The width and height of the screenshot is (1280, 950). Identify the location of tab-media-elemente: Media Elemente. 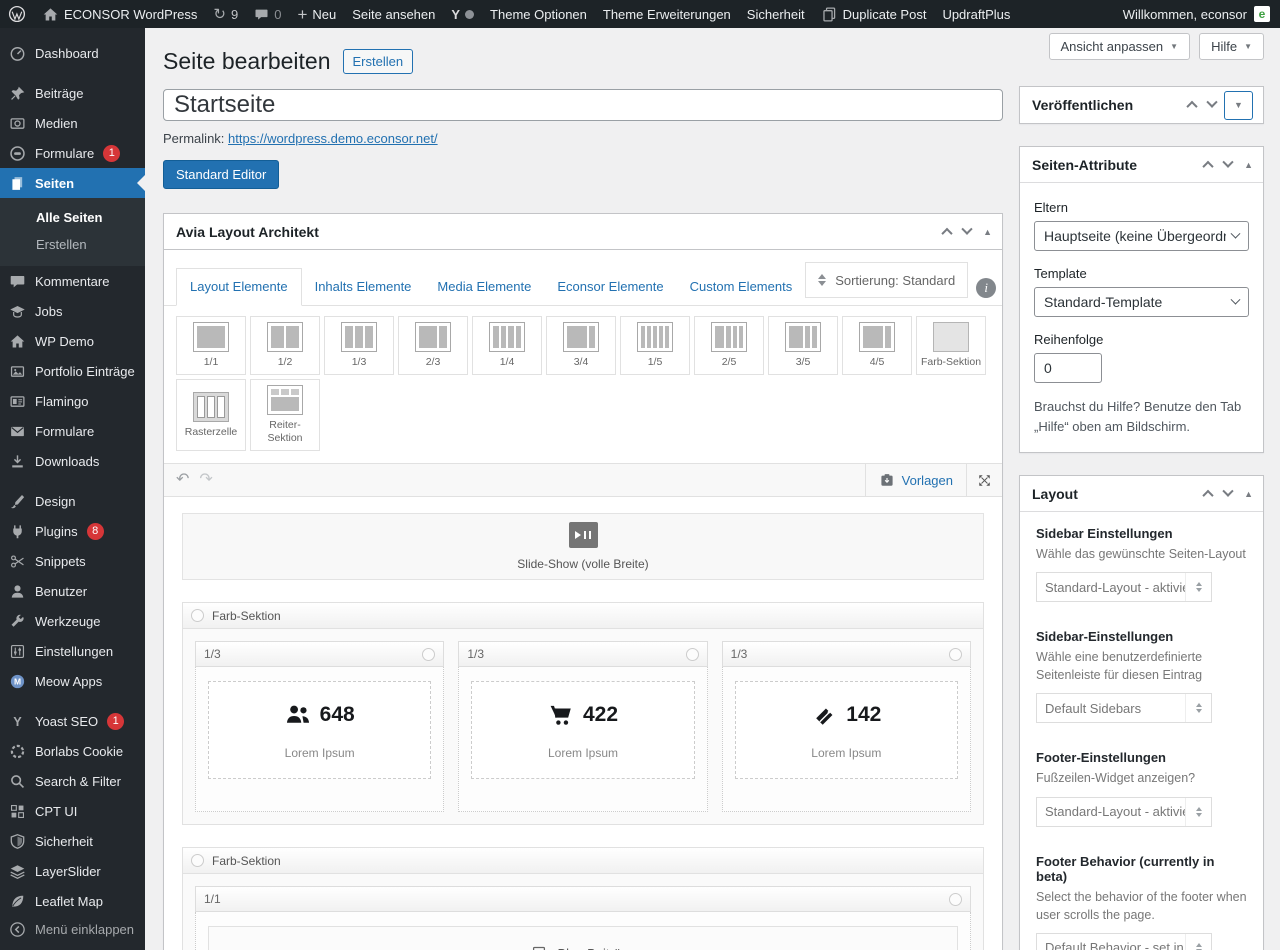
(484, 287).